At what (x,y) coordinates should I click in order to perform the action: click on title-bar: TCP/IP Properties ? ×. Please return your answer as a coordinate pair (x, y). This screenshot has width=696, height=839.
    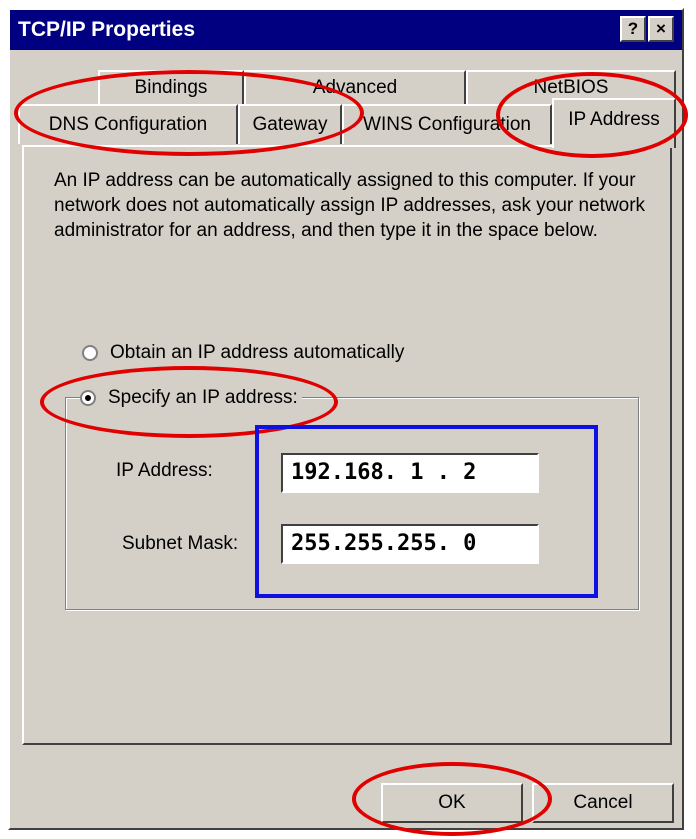
    Looking at the image, I should click on (346, 30).